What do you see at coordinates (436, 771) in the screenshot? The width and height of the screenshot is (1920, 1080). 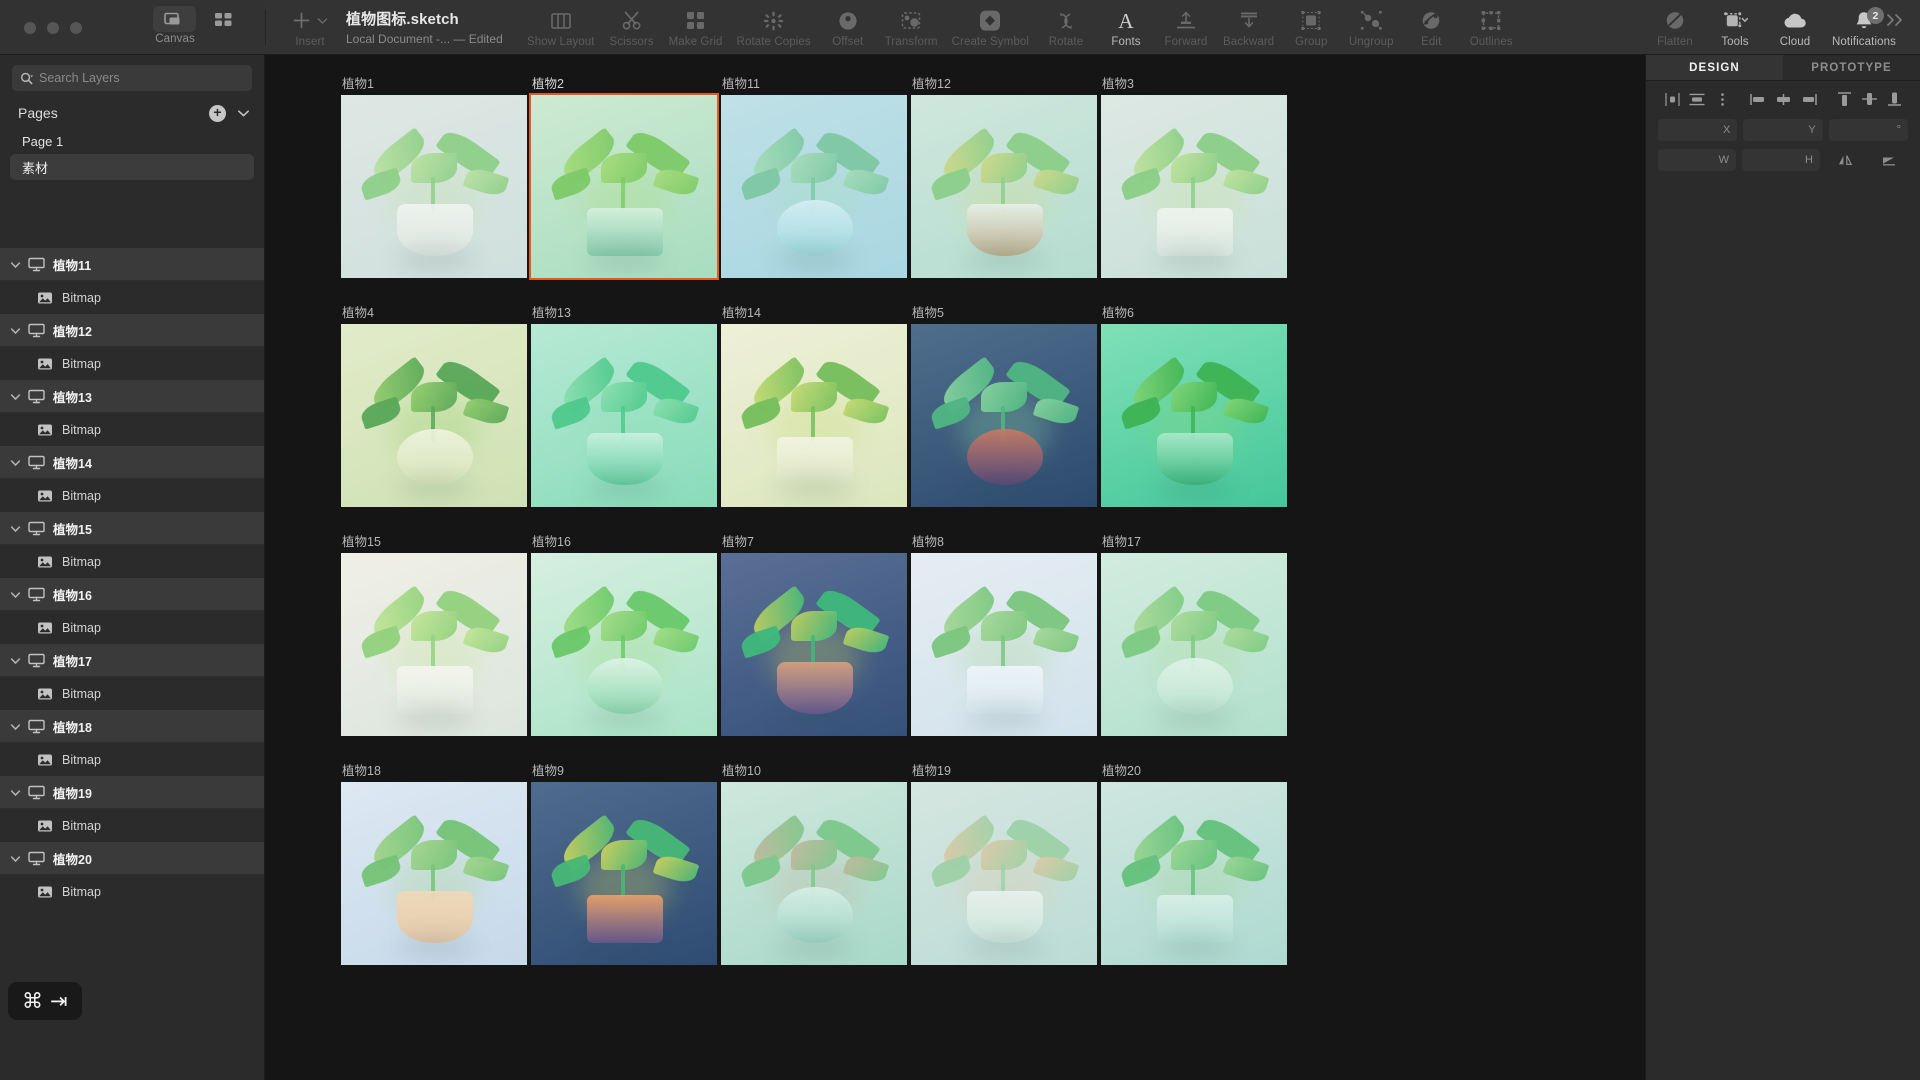 I see `artboard-label: 植物18` at bounding box center [436, 771].